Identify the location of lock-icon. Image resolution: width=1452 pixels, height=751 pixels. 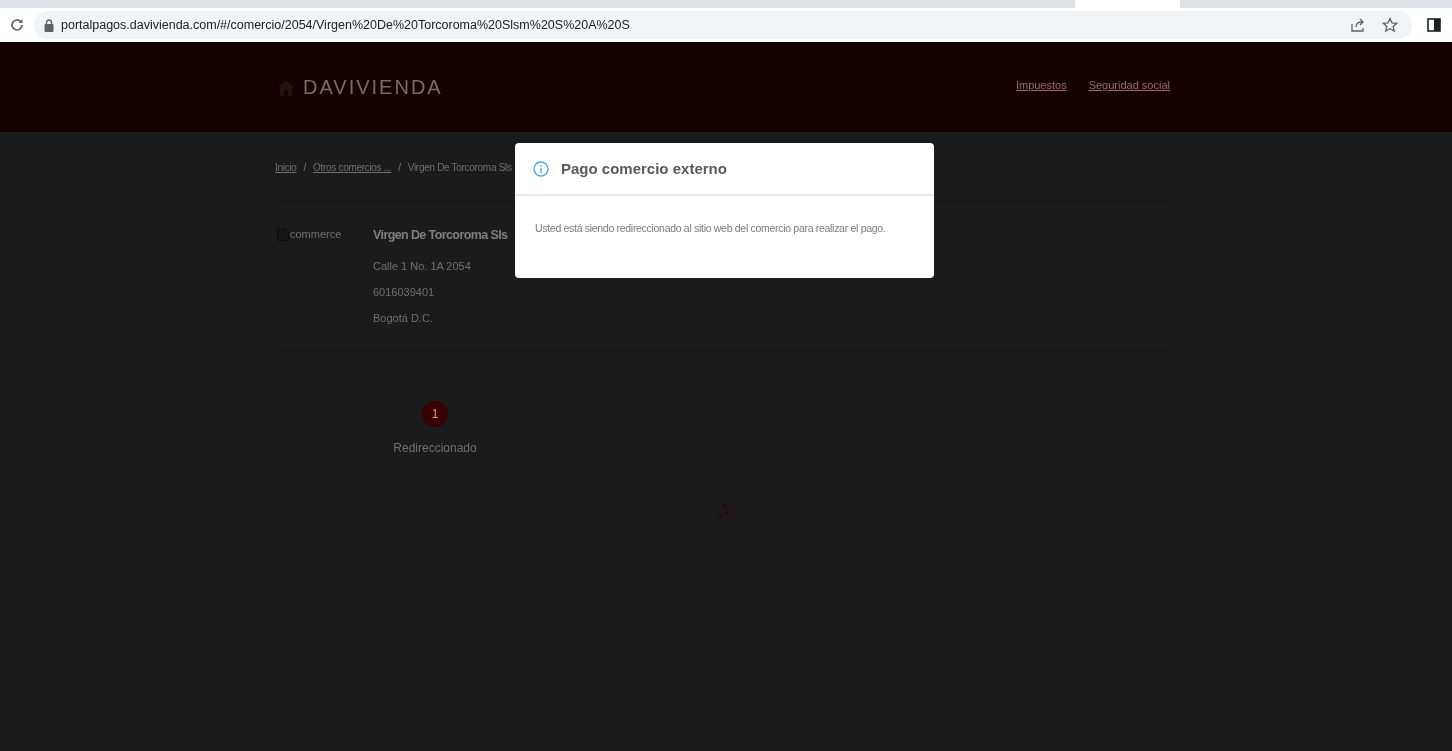
(49, 25).